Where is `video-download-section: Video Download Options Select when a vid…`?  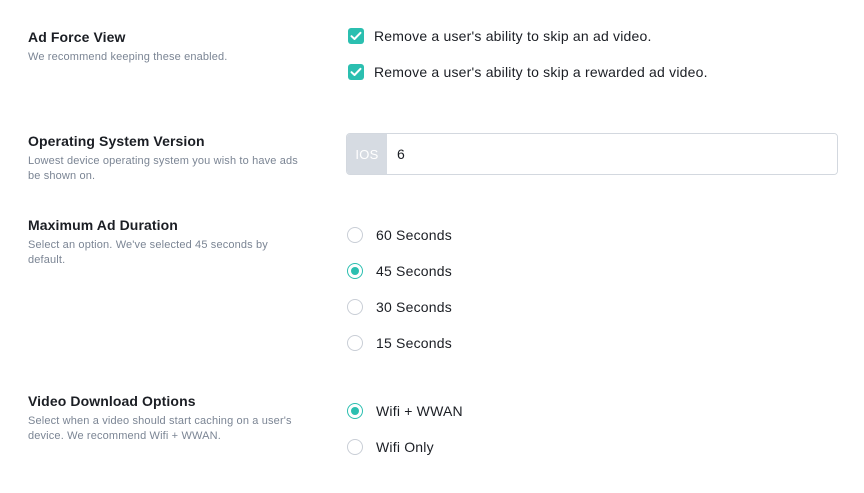 video-download-section: Video Download Options Select when a vid… is located at coordinates (168, 418).